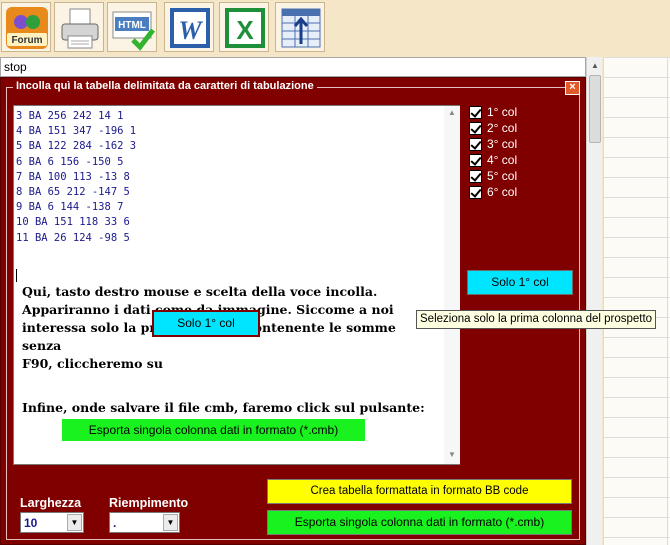 This screenshot has width=670, height=545. I want to click on text-row: 10 BA 151 118 33 6, so click(73, 222).